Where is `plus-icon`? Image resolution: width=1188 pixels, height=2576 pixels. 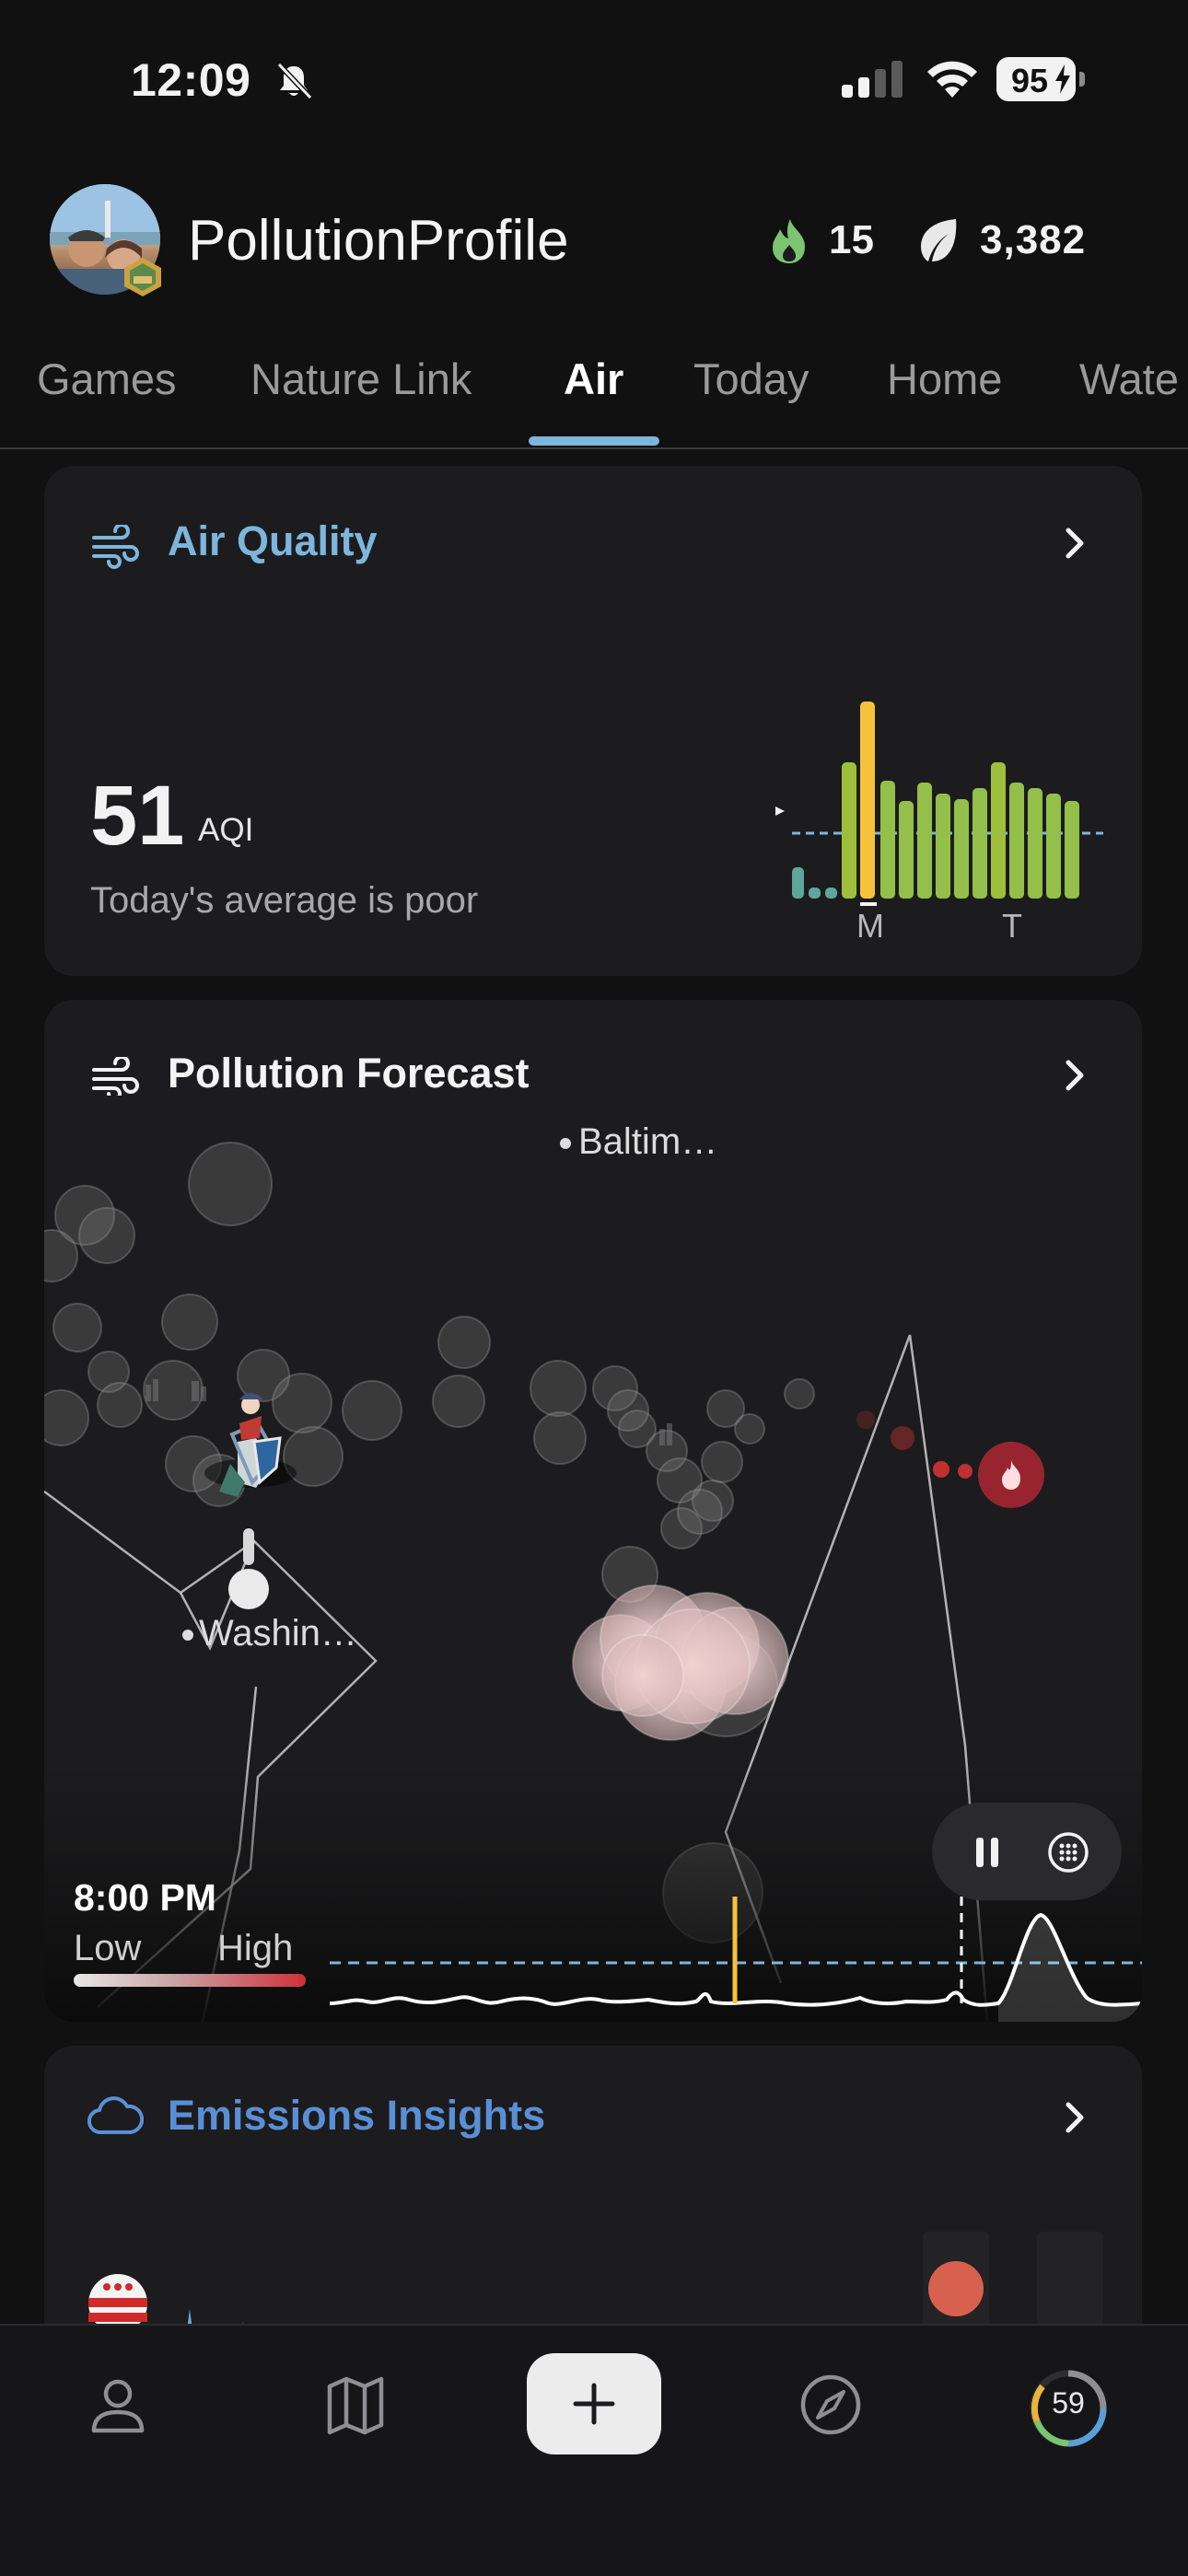 plus-icon is located at coordinates (594, 2404).